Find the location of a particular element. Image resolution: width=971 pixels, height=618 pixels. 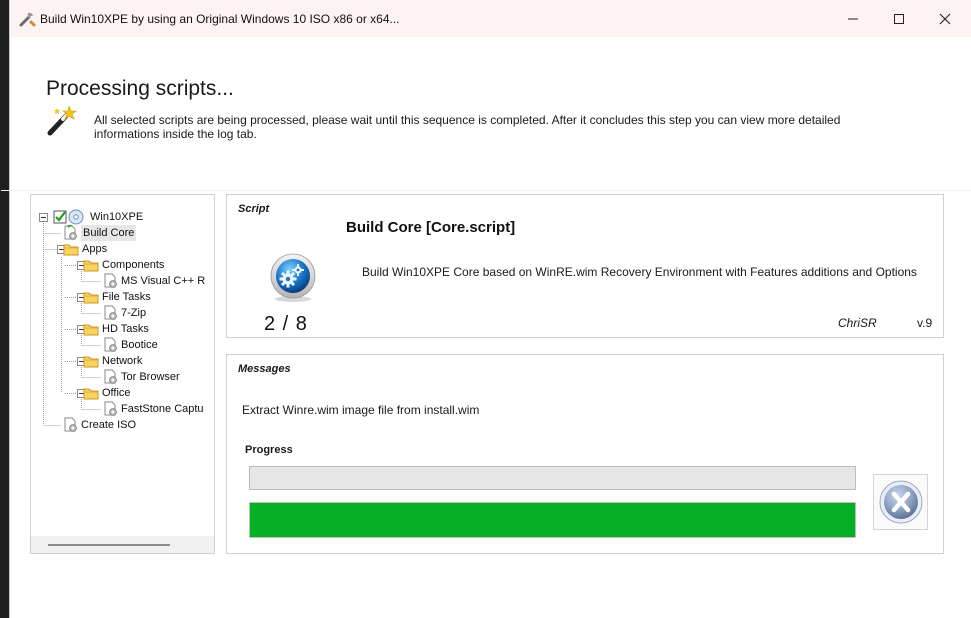

tree-item-label: Components is located at coordinates (133, 265).